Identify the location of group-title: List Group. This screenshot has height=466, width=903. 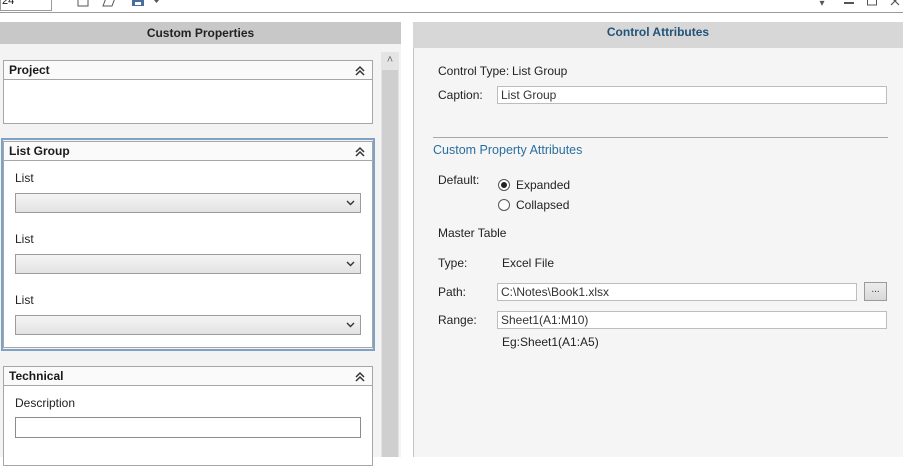
(39, 151).